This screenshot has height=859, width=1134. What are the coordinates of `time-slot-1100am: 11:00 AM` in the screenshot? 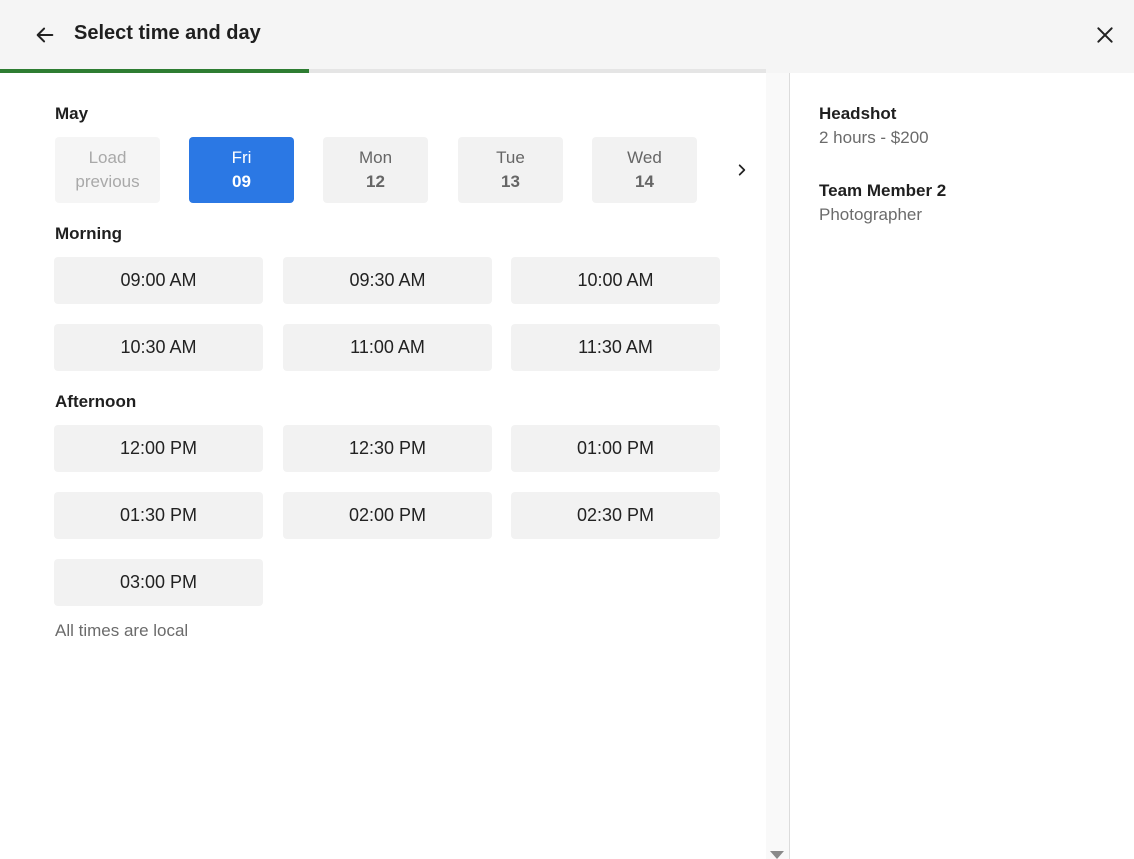 It's located at (387, 347).